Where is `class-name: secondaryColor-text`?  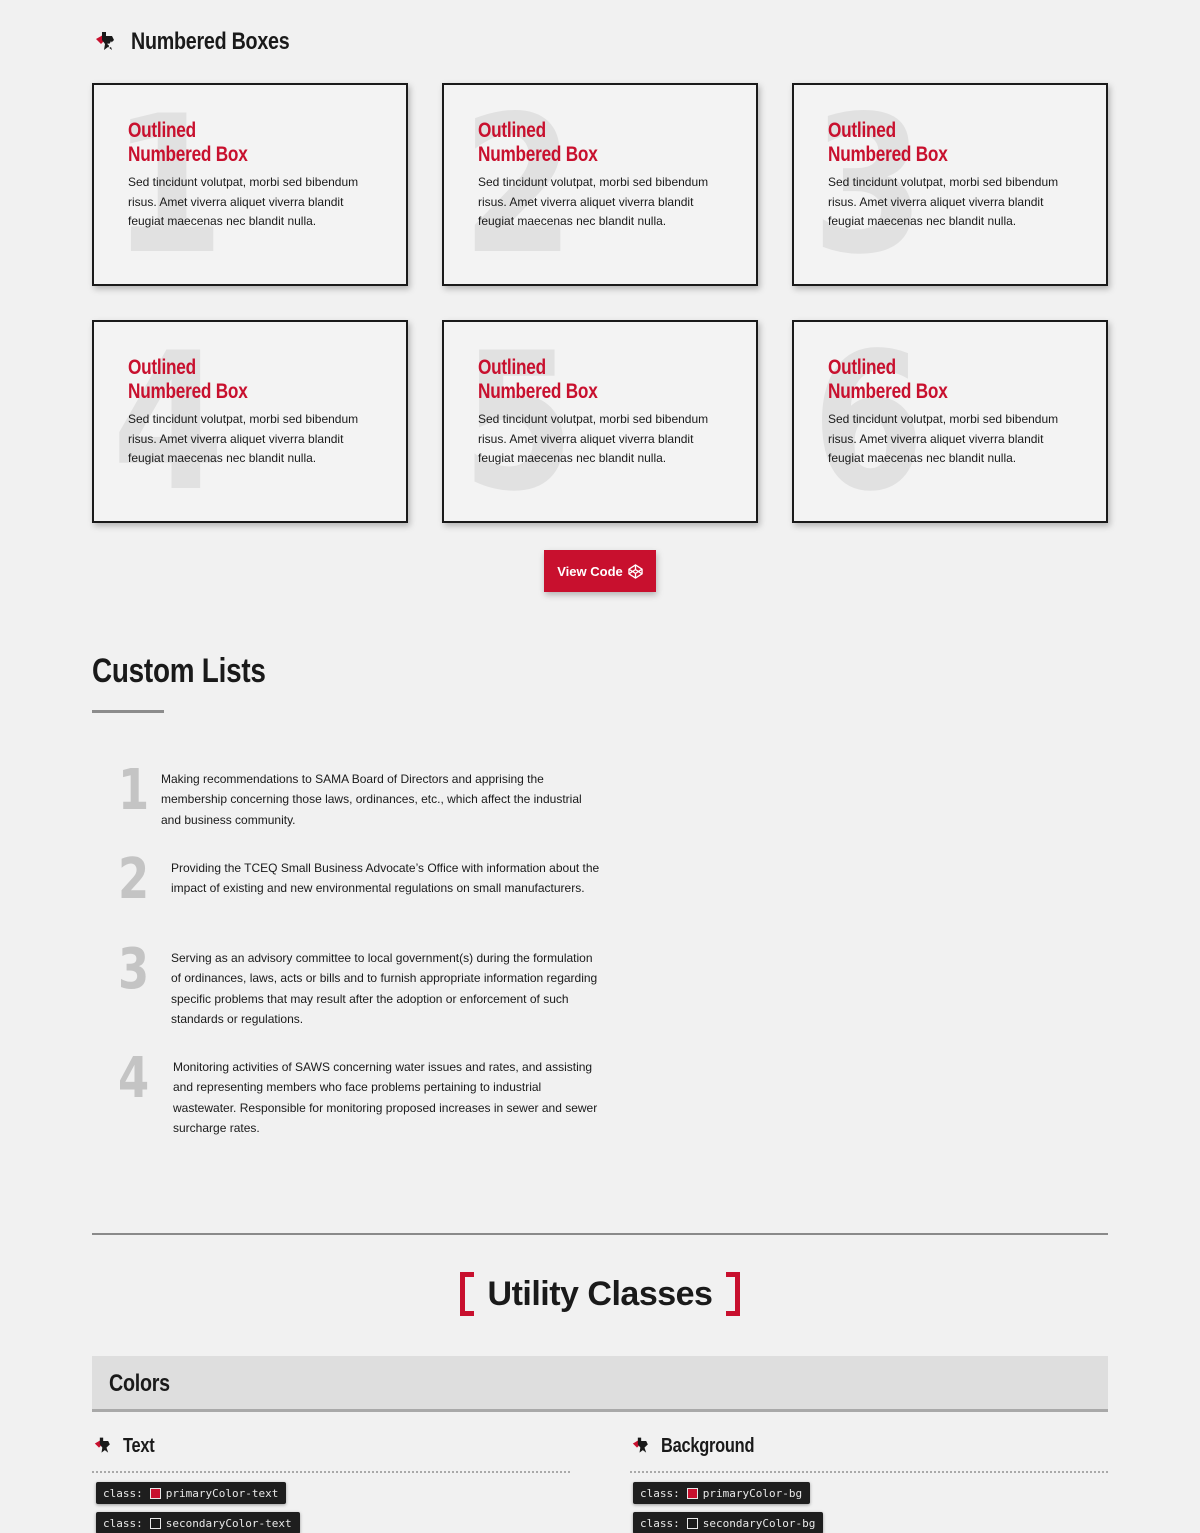 class-name: secondaryColor-text is located at coordinates (228, 1523).